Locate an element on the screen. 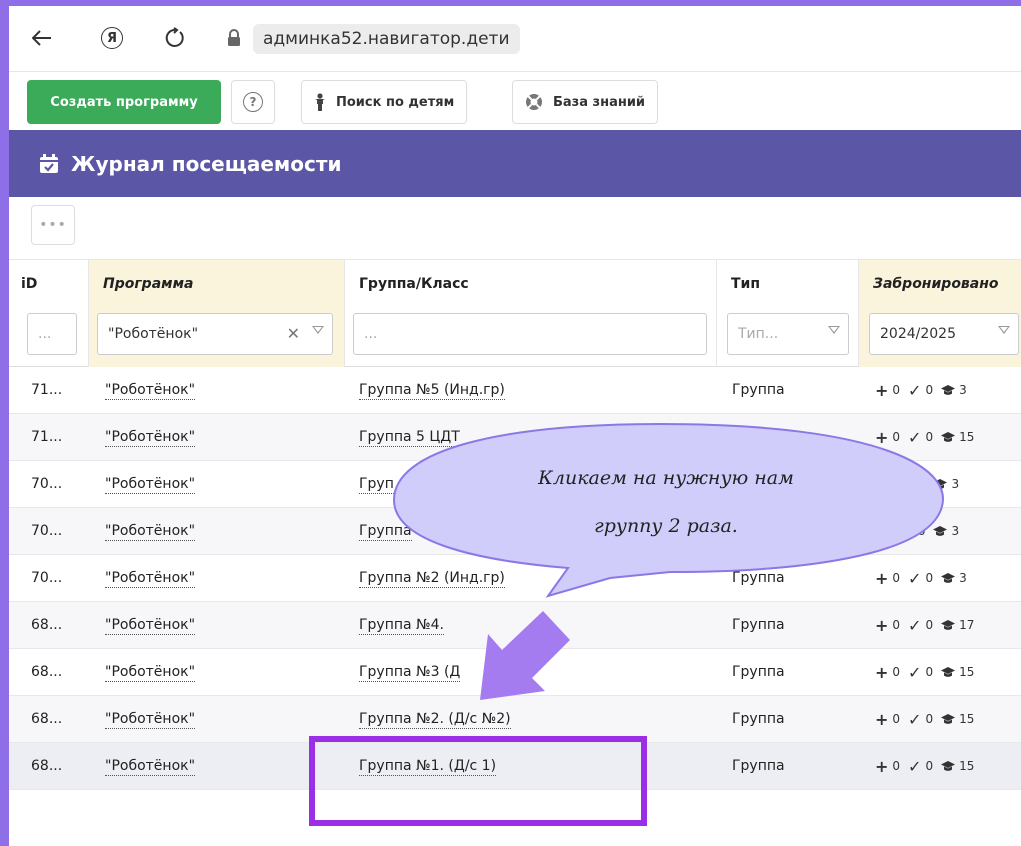 The width and height of the screenshot is (1021, 846). row-group-link: Группа №4. is located at coordinates (401, 625).